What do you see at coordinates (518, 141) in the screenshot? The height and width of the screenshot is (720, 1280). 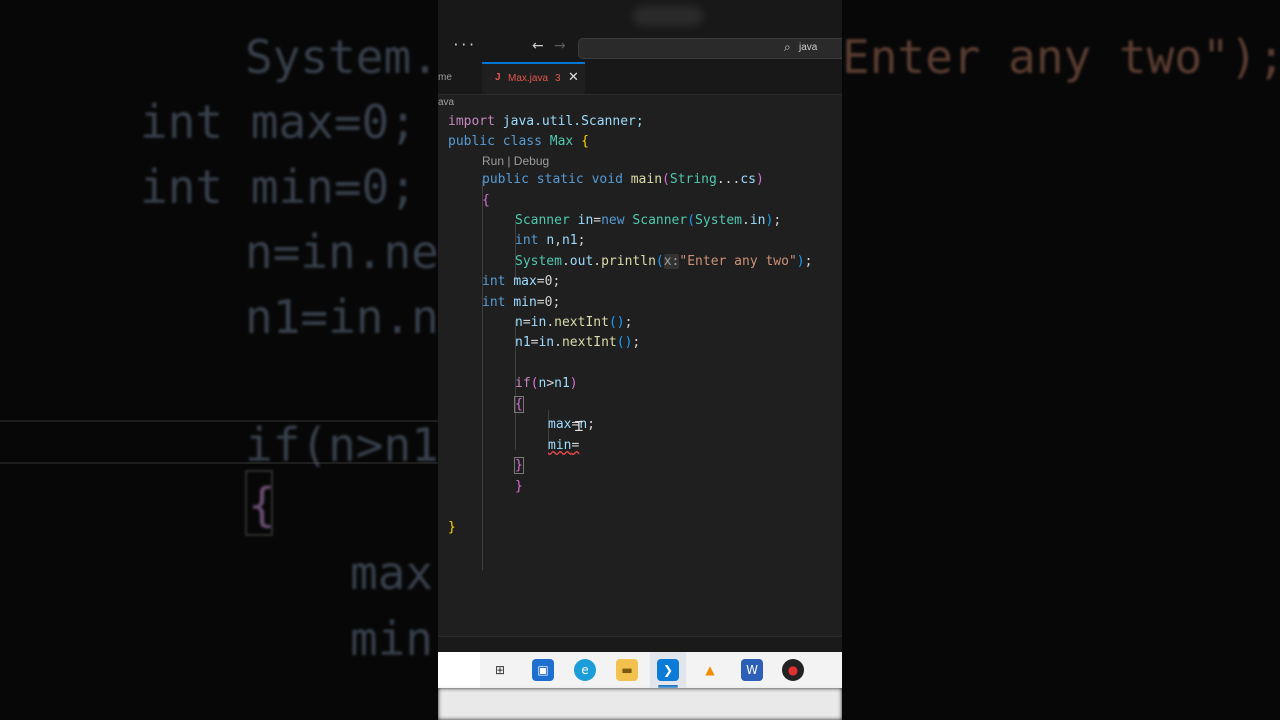 I see `code-line-2: public class Max {` at bounding box center [518, 141].